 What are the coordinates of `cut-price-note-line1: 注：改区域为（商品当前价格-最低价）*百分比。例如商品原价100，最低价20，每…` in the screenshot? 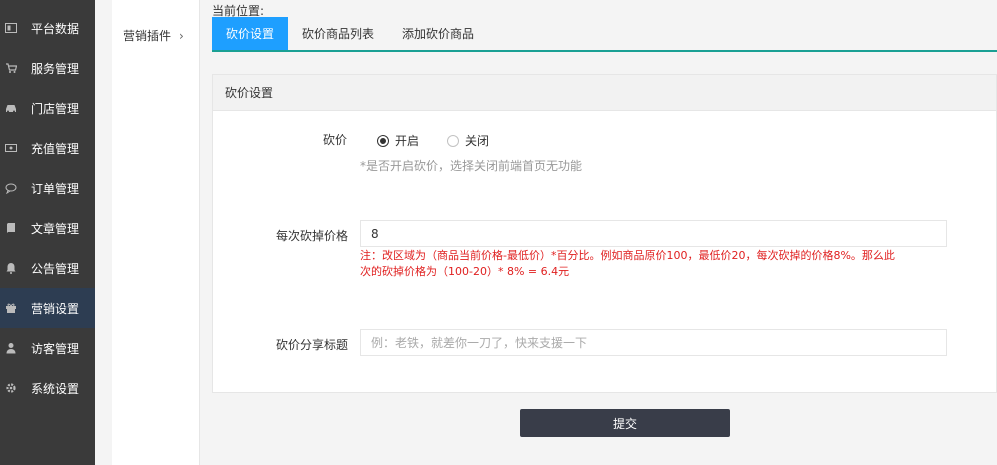 It's located at (627, 255).